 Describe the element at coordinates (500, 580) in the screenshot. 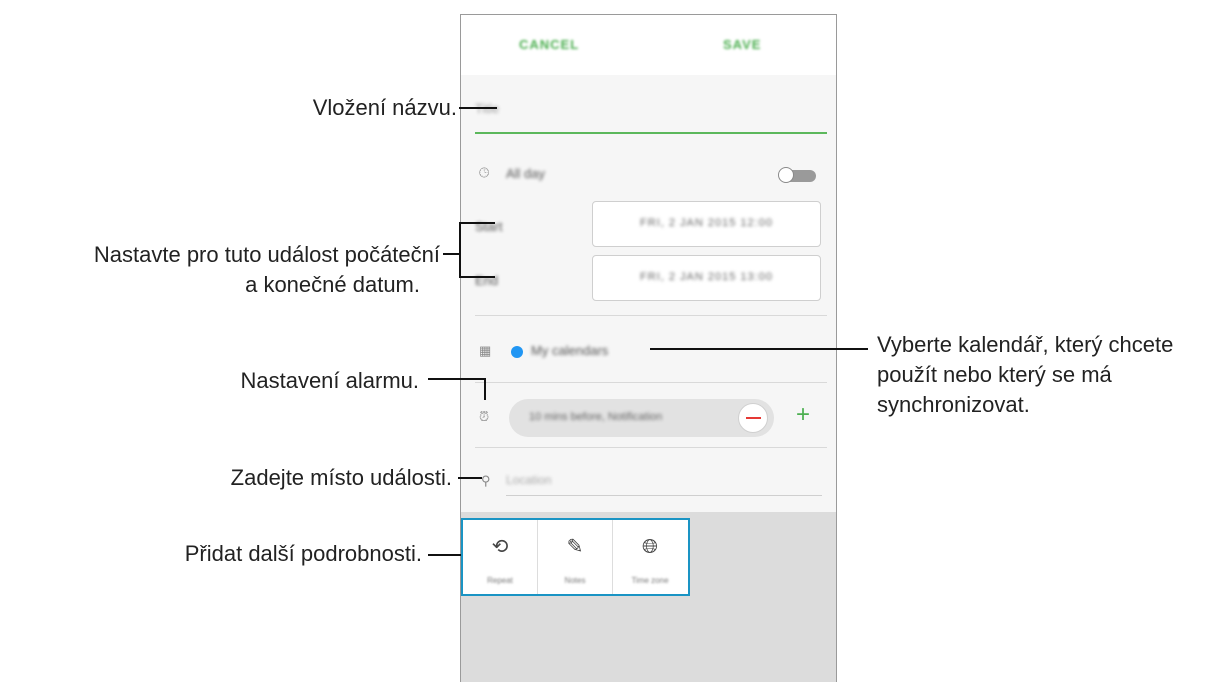

I see `repeat-label: Repeat` at that location.